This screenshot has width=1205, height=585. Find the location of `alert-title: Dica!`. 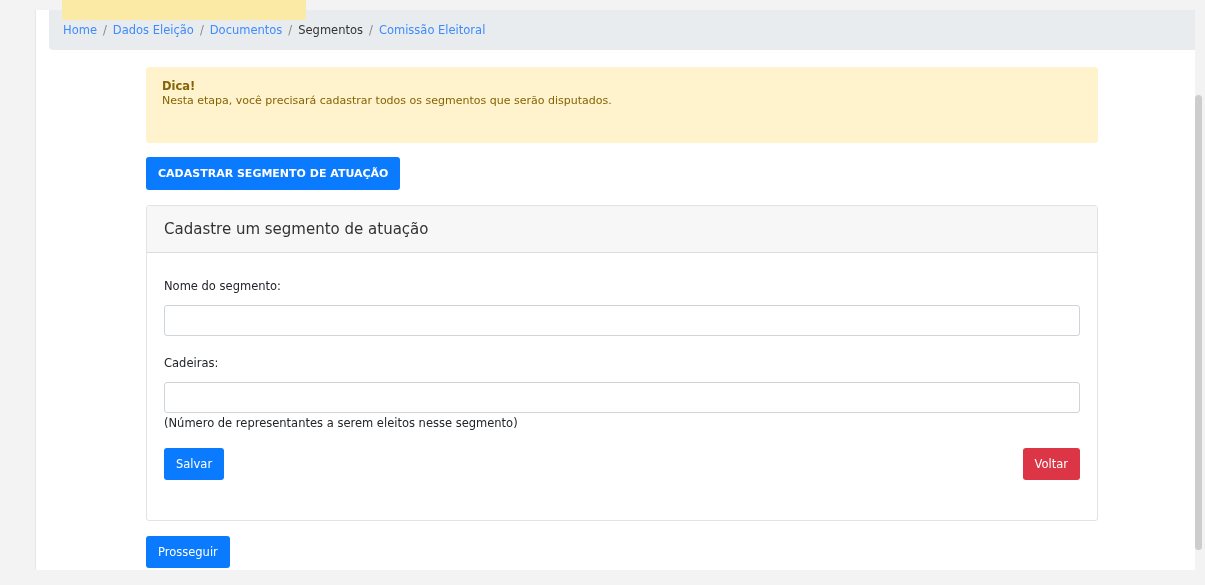

alert-title: Dica! is located at coordinates (179, 86).